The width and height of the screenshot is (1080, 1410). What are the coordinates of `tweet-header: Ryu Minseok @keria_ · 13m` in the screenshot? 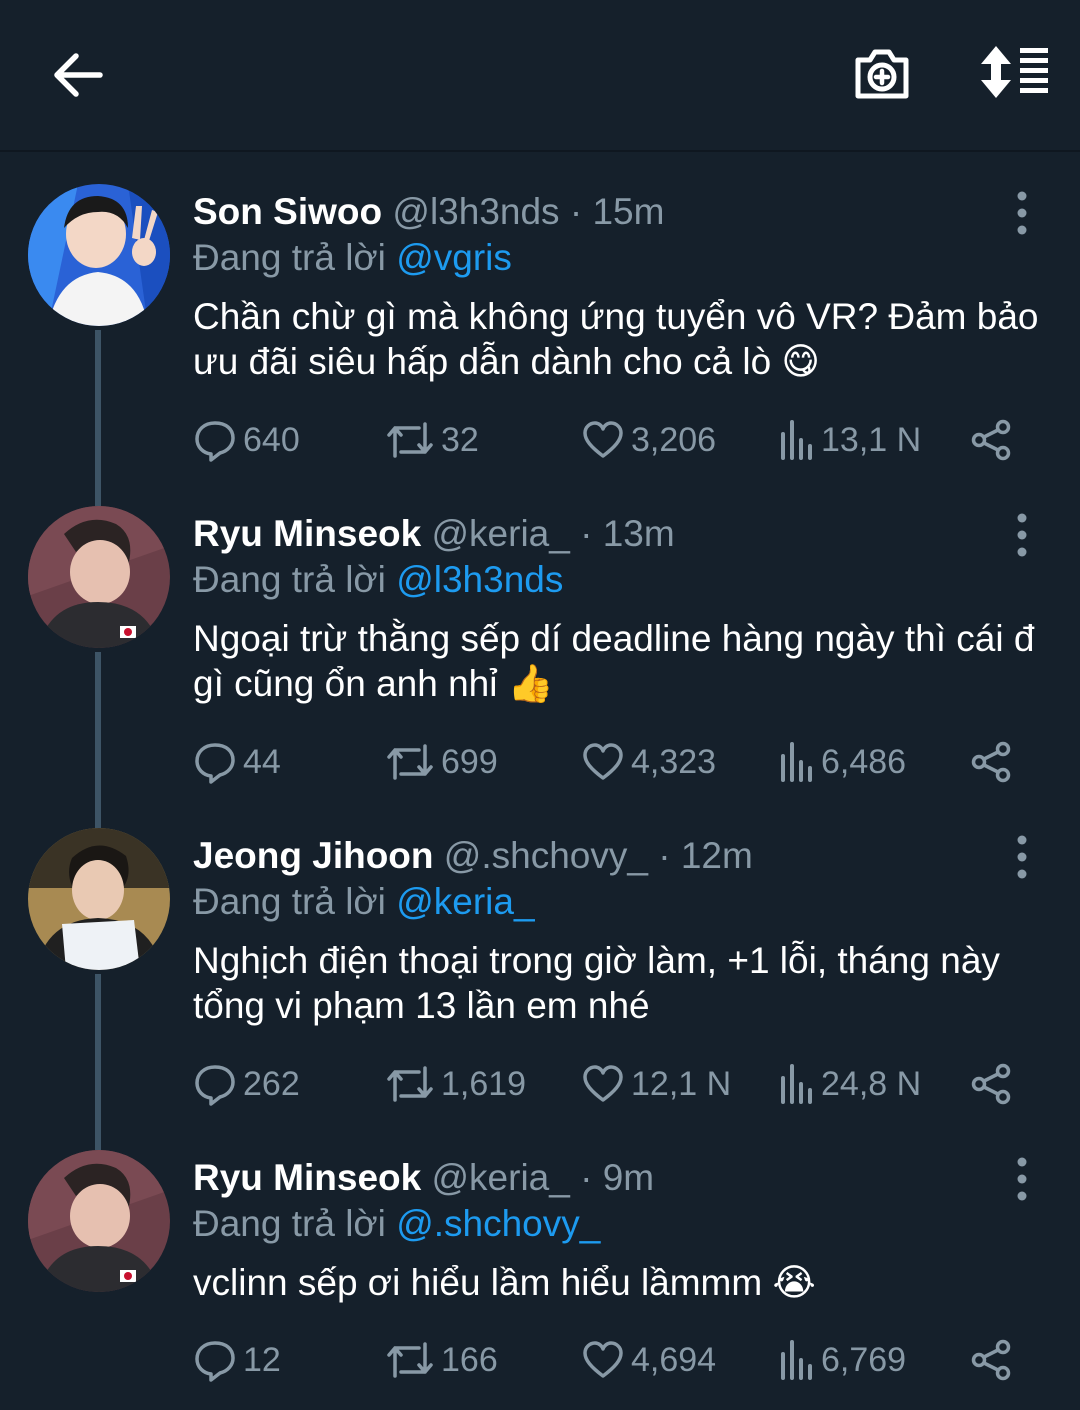 It's located at (434, 534).